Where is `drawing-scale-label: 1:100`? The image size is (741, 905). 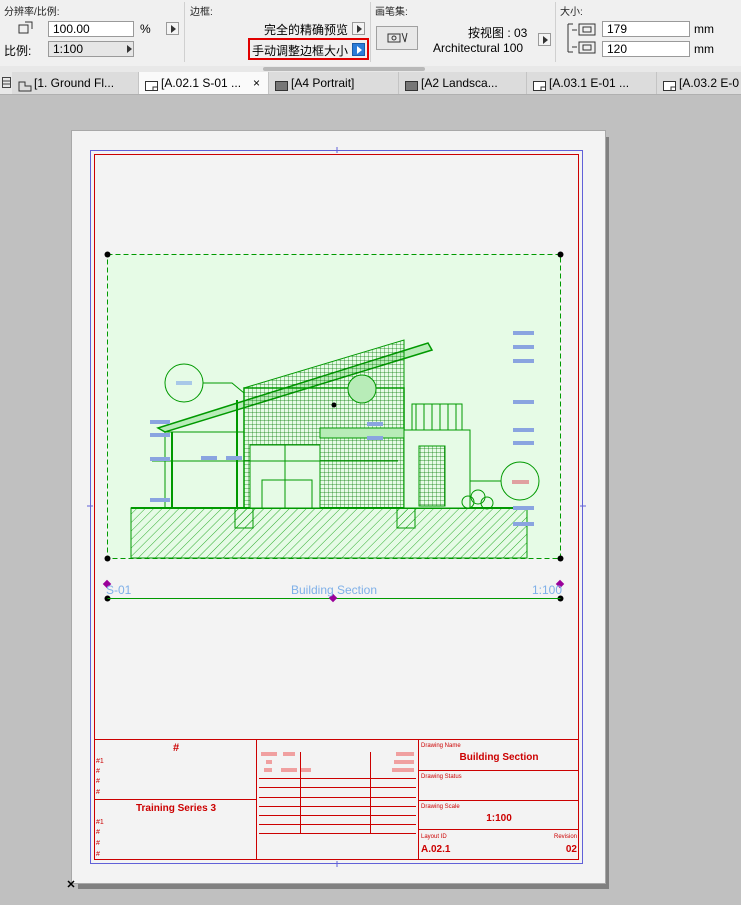 drawing-scale-label: 1:100 is located at coordinates (547, 590).